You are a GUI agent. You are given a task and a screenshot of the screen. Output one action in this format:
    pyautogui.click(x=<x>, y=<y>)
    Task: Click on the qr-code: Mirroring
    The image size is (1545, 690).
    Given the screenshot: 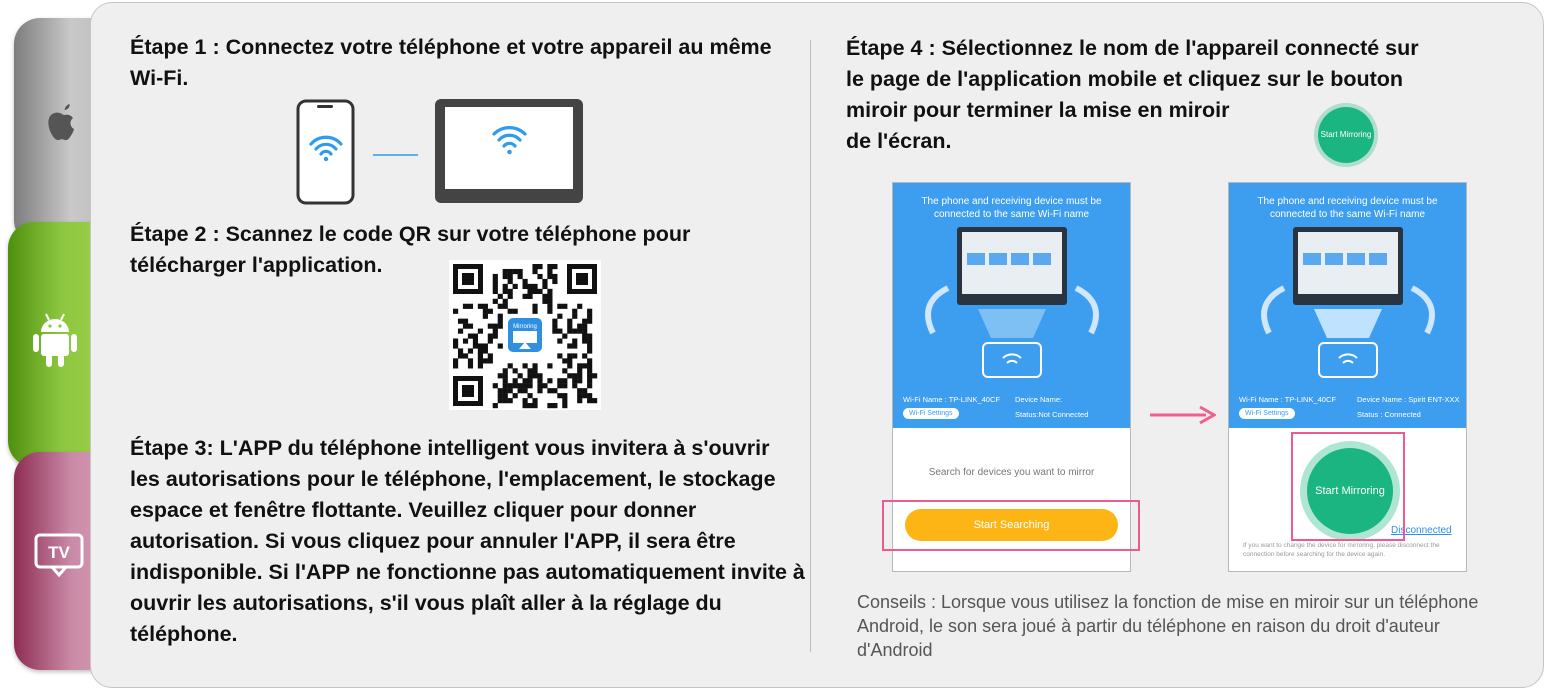 What is the action you would take?
    pyautogui.click(x=525, y=335)
    